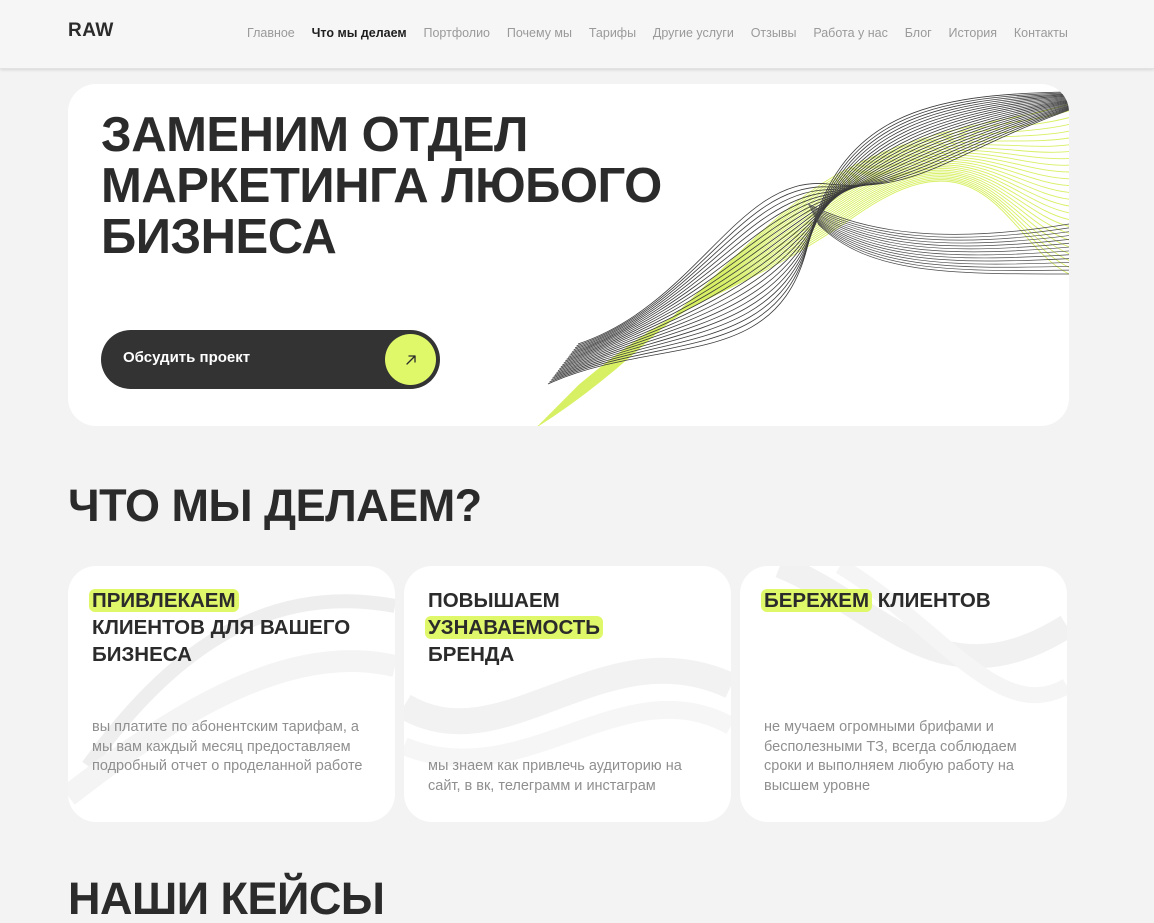 The image size is (1154, 923). What do you see at coordinates (539, 33) in the screenshot?
I see `nav-link-why-us: Почему мы` at bounding box center [539, 33].